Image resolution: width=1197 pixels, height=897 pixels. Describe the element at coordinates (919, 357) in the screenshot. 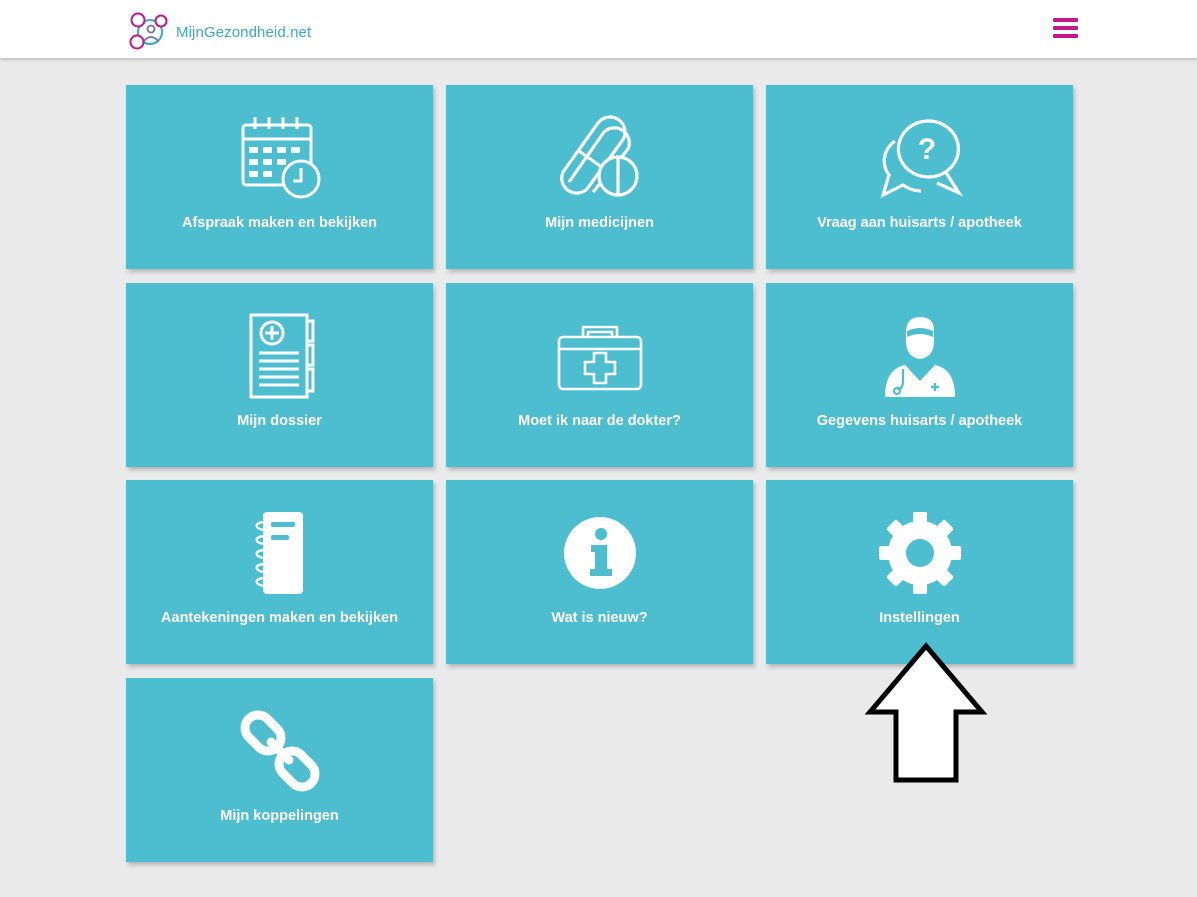

I see `doctor-icon` at that location.